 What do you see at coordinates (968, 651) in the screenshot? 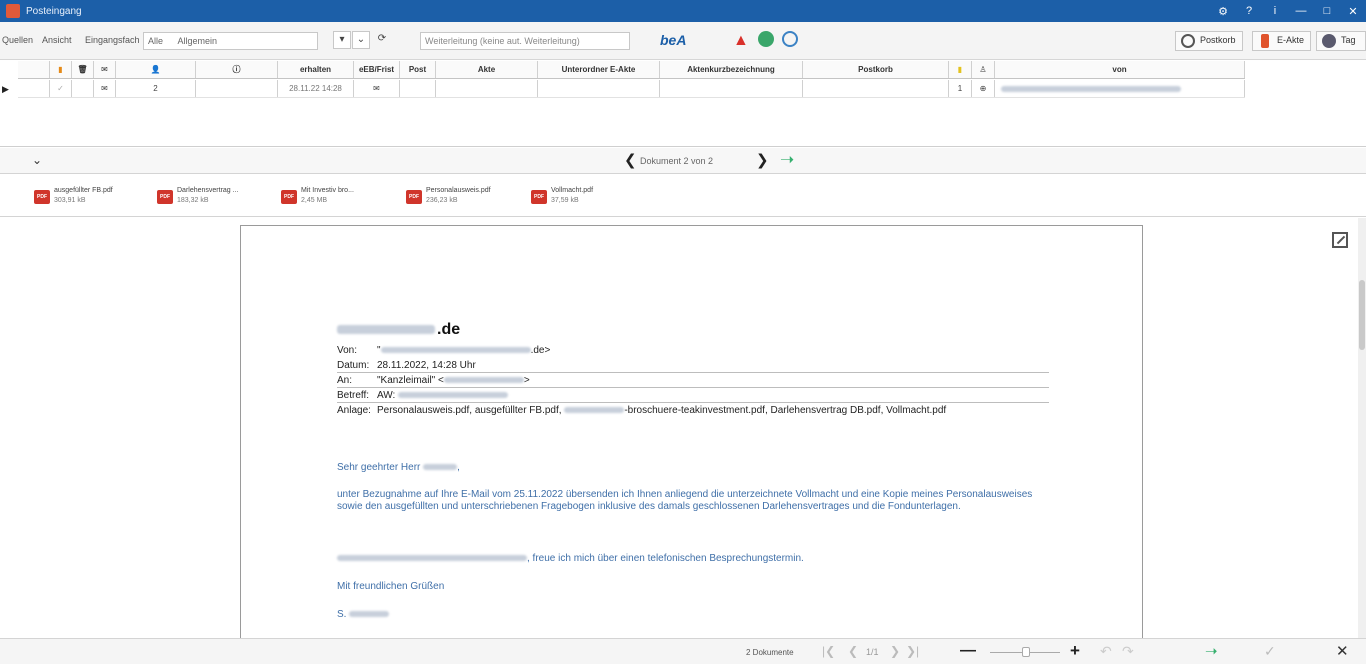
I see `zoom-out-button: —` at bounding box center [968, 651].